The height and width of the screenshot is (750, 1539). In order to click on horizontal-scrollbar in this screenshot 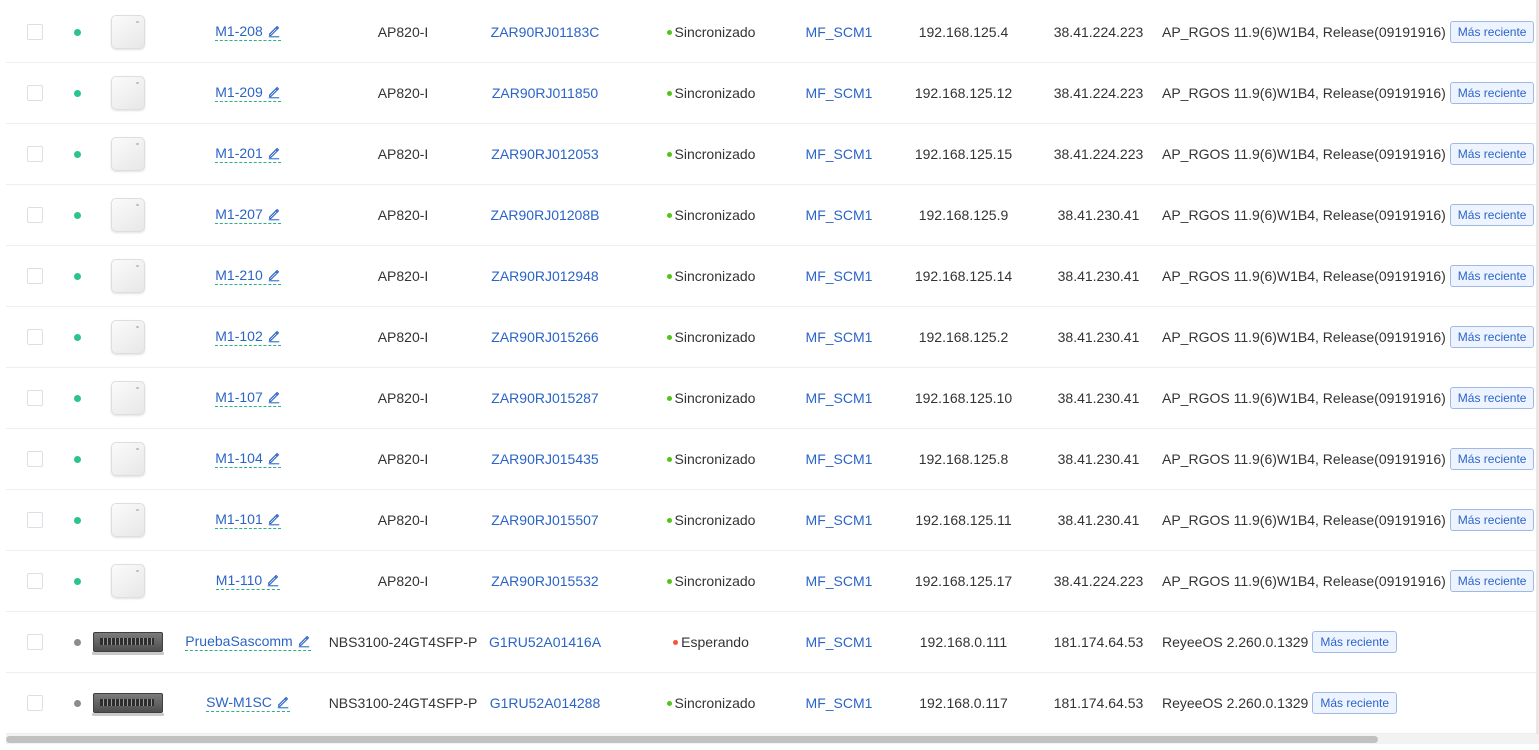, I will do `click(772, 739)`.